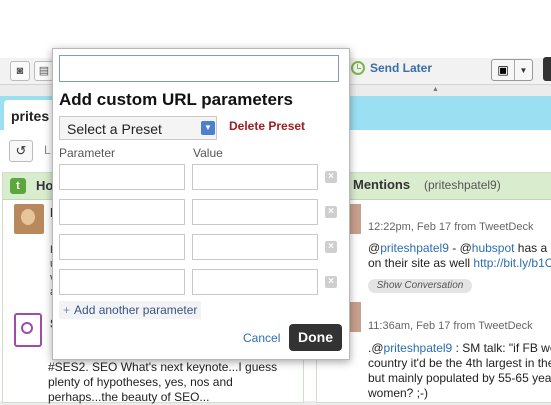 The image size is (551, 405). What do you see at coordinates (459, 263) in the screenshot?
I see `tweet-text: on their site as well http://bit.ly/b1C` at bounding box center [459, 263].